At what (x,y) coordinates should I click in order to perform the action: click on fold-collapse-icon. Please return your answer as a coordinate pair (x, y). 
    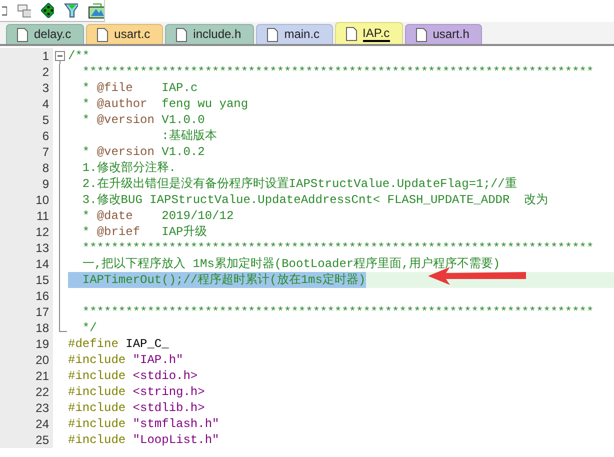
    Looking at the image, I should click on (60, 56).